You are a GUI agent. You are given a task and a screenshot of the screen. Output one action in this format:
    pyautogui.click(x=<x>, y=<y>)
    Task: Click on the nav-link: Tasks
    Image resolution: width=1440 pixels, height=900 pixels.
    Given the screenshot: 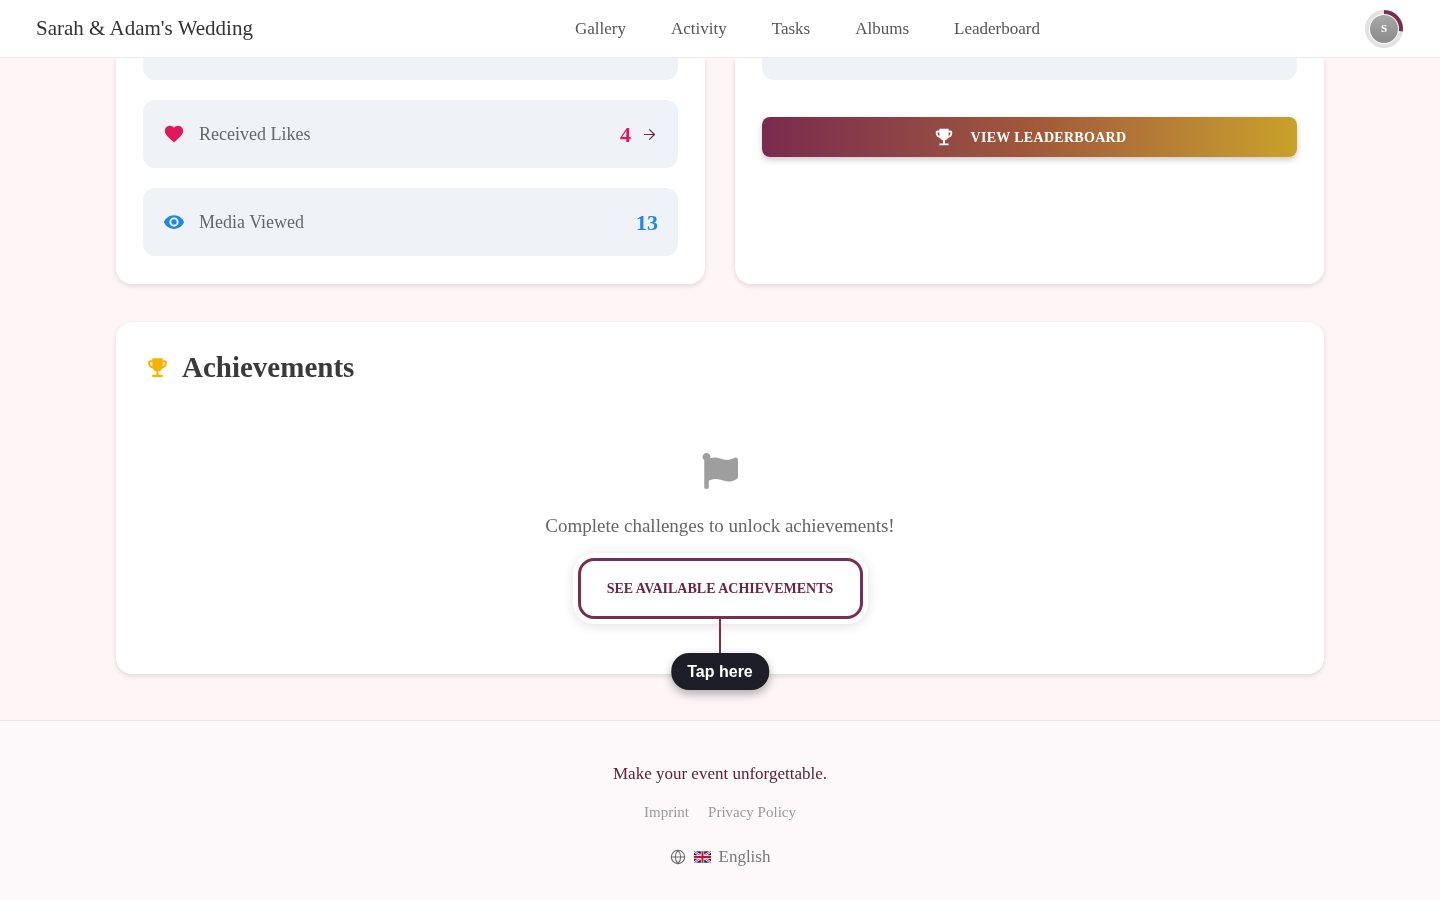 What is the action you would take?
    pyautogui.click(x=791, y=28)
    